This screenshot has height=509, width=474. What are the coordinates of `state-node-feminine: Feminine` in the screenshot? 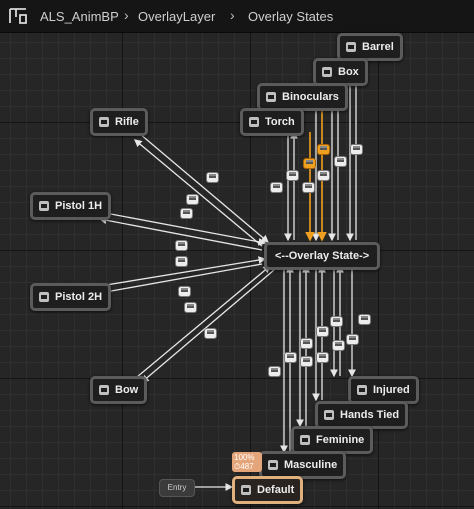 It's located at (332, 440).